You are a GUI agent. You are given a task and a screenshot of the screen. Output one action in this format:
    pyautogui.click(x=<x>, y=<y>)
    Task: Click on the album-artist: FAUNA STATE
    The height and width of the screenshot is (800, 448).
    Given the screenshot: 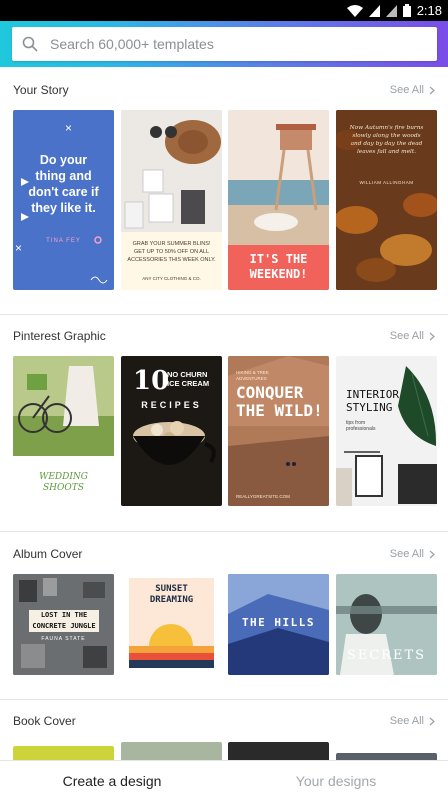 What is the action you would take?
    pyautogui.click(x=63, y=639)
    